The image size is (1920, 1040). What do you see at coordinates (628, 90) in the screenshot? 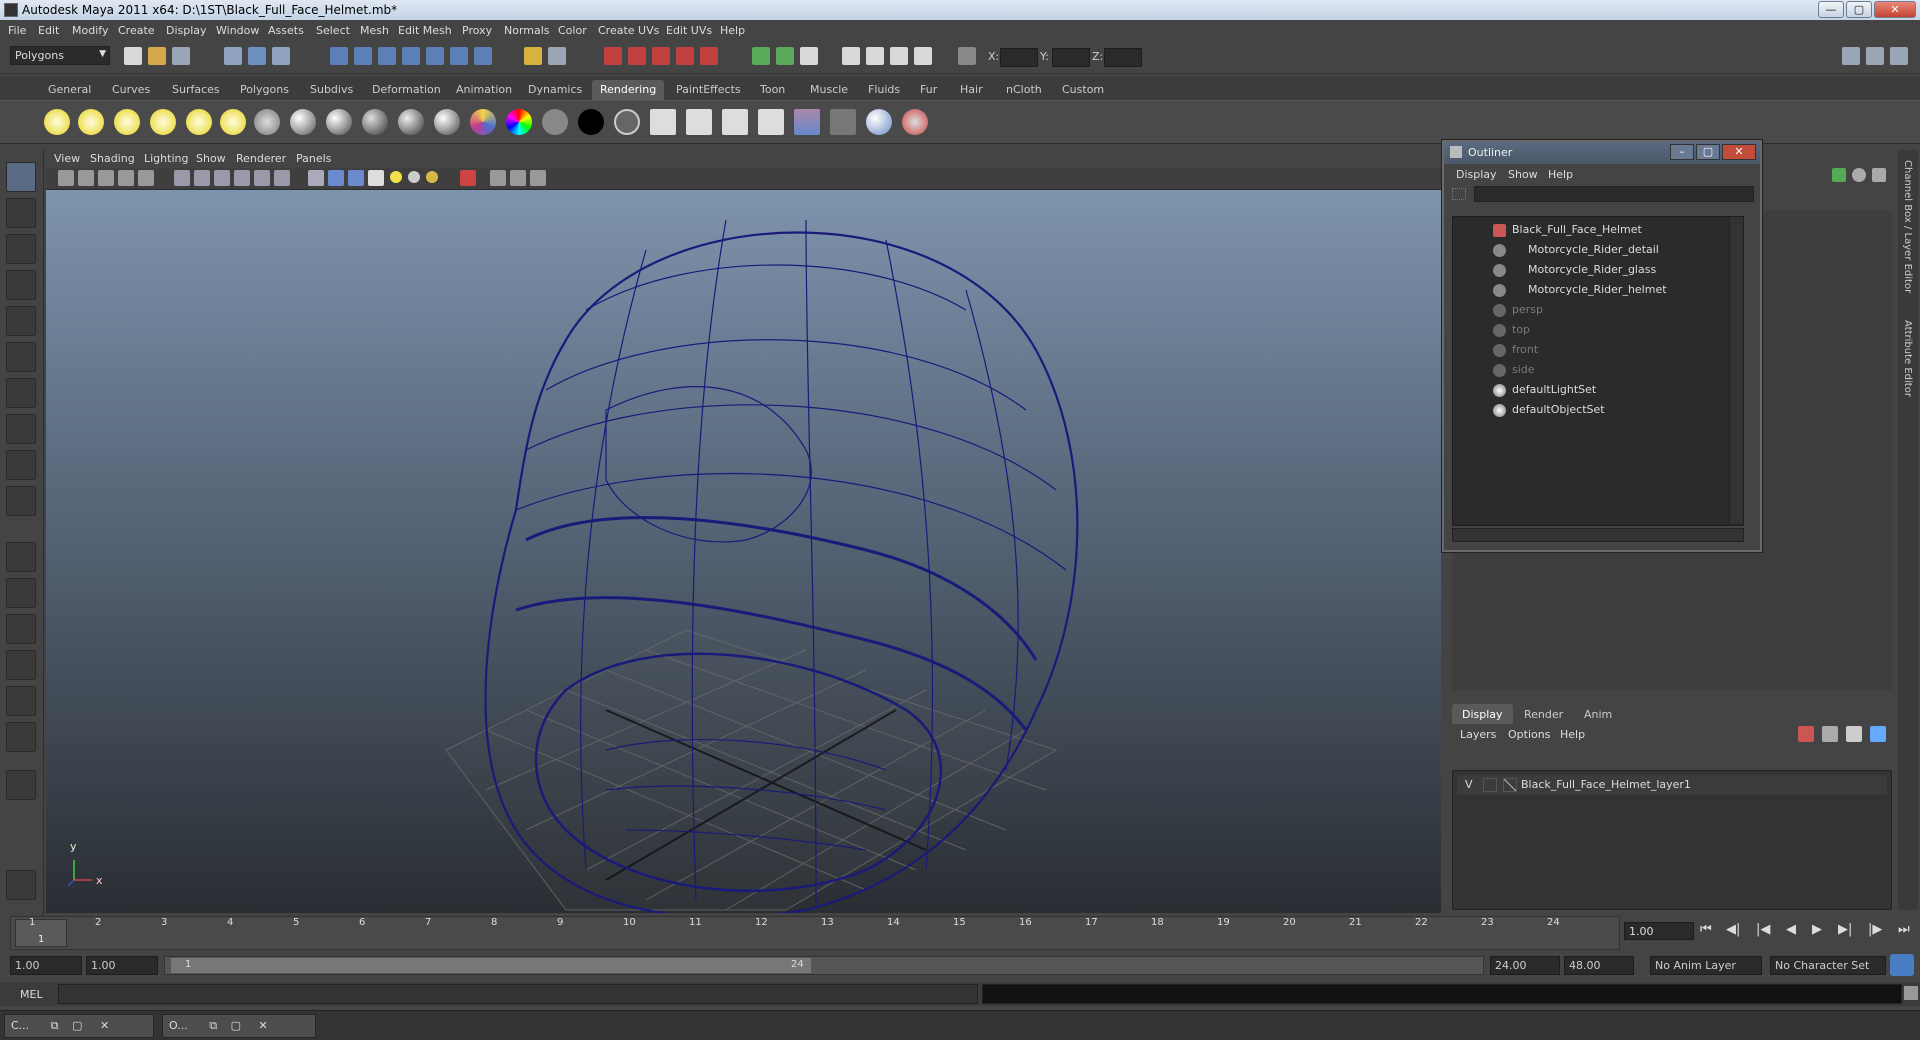
I see `shelf-tab-rendering: Rendering` at bounding box center [628, 90].